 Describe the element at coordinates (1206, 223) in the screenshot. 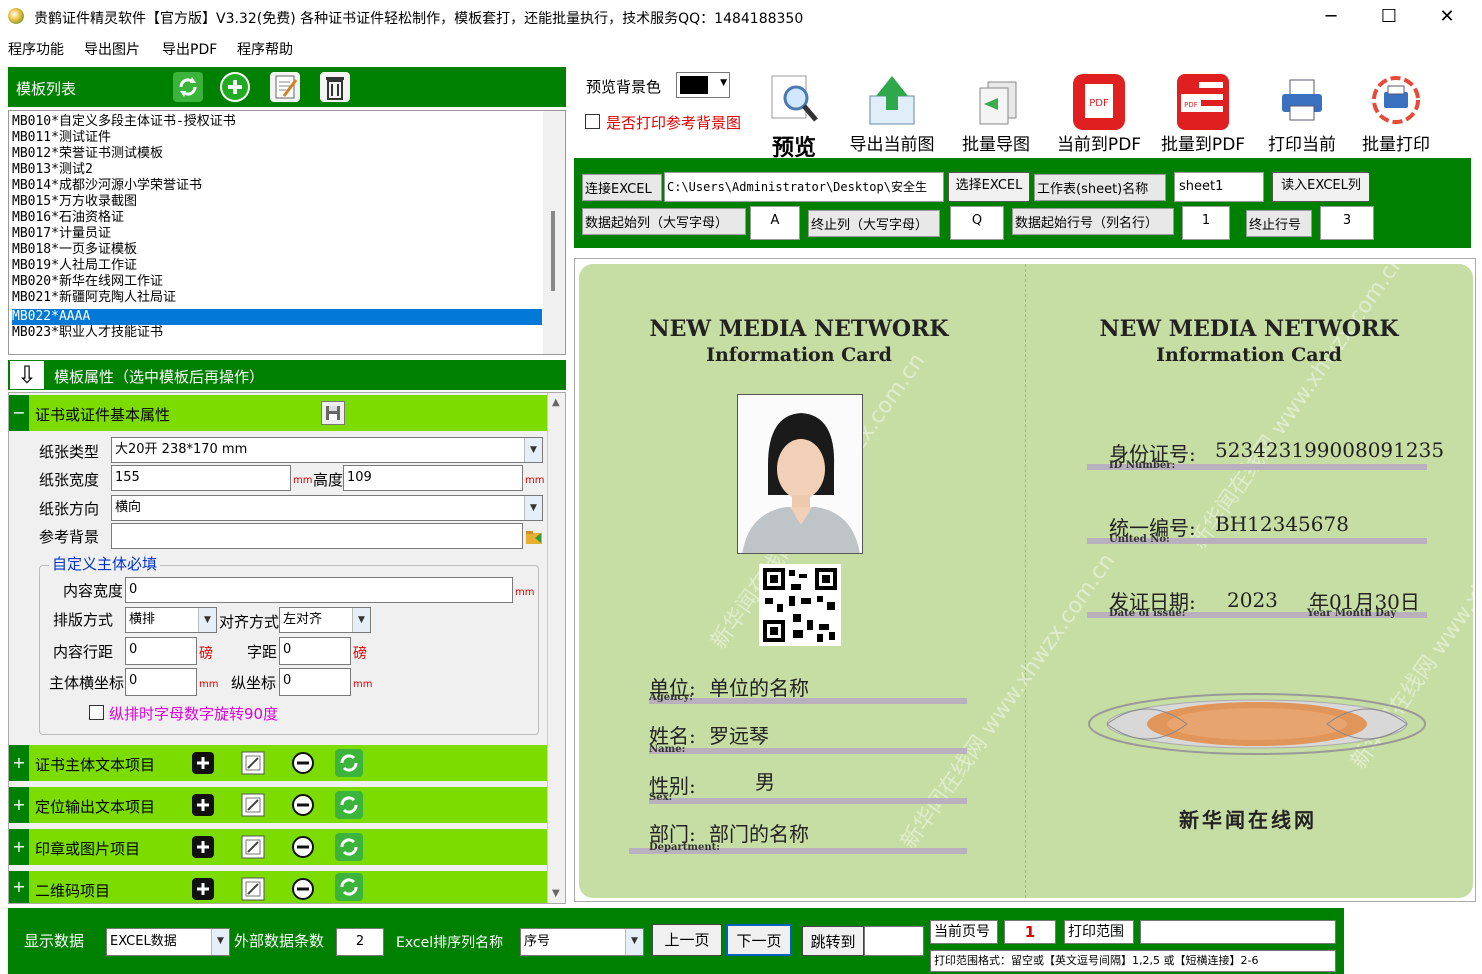

I see `start-row-input: 1` at that location.